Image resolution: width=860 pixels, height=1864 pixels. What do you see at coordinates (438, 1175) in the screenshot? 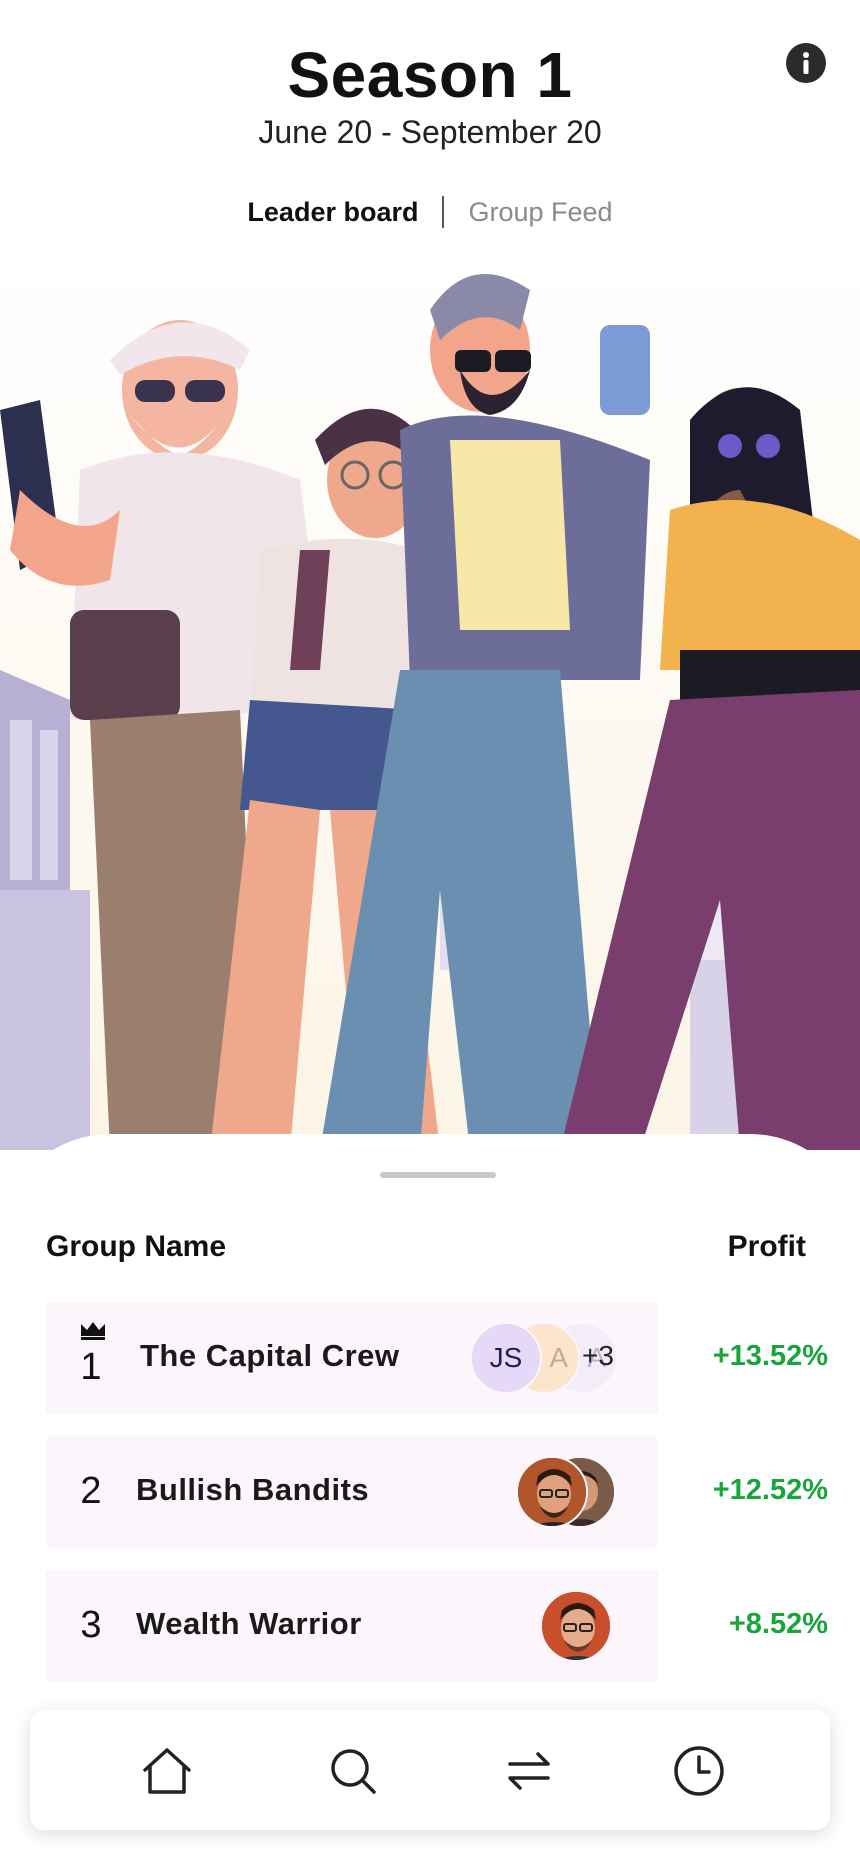
I see `drag-handle` at bounding box center [438, 1175].